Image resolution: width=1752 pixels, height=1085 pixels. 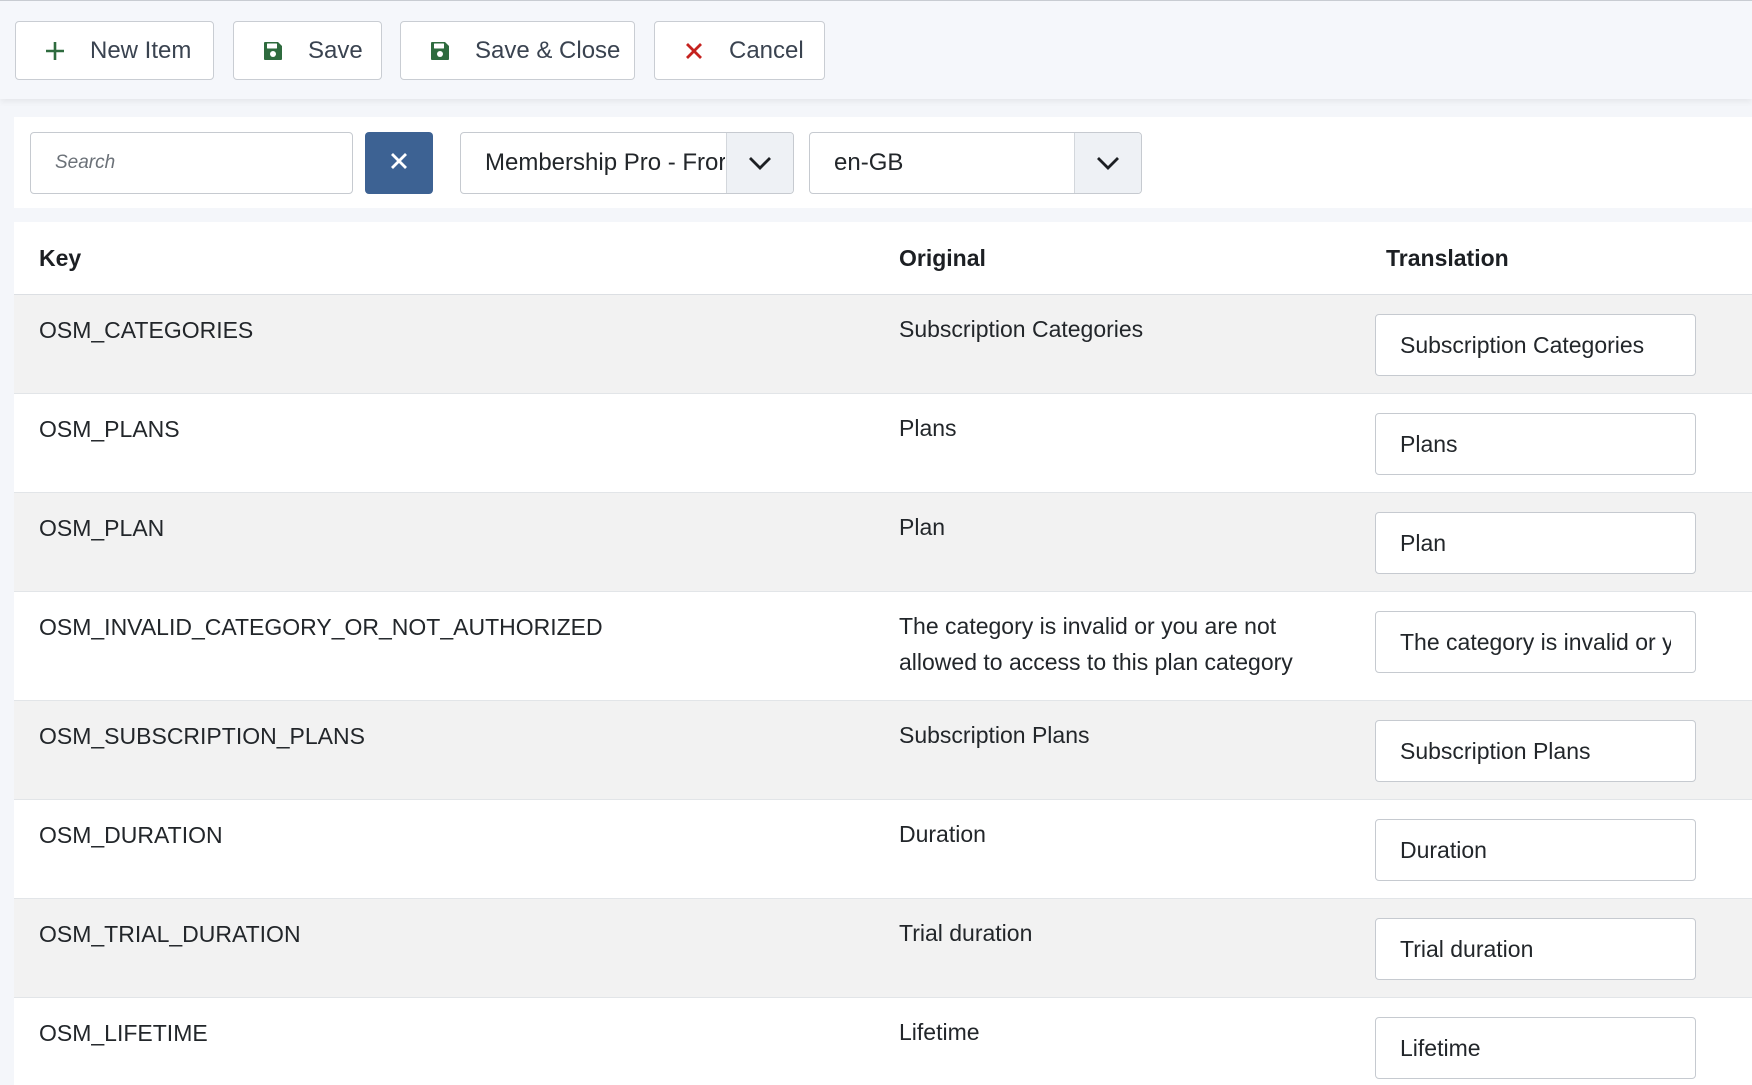 What do you see at coordinates (883, 948) in the screenshot?
I see `table-row: OSM_TRIAL_DURATION Trial duration` at bounding box center [883, 948].